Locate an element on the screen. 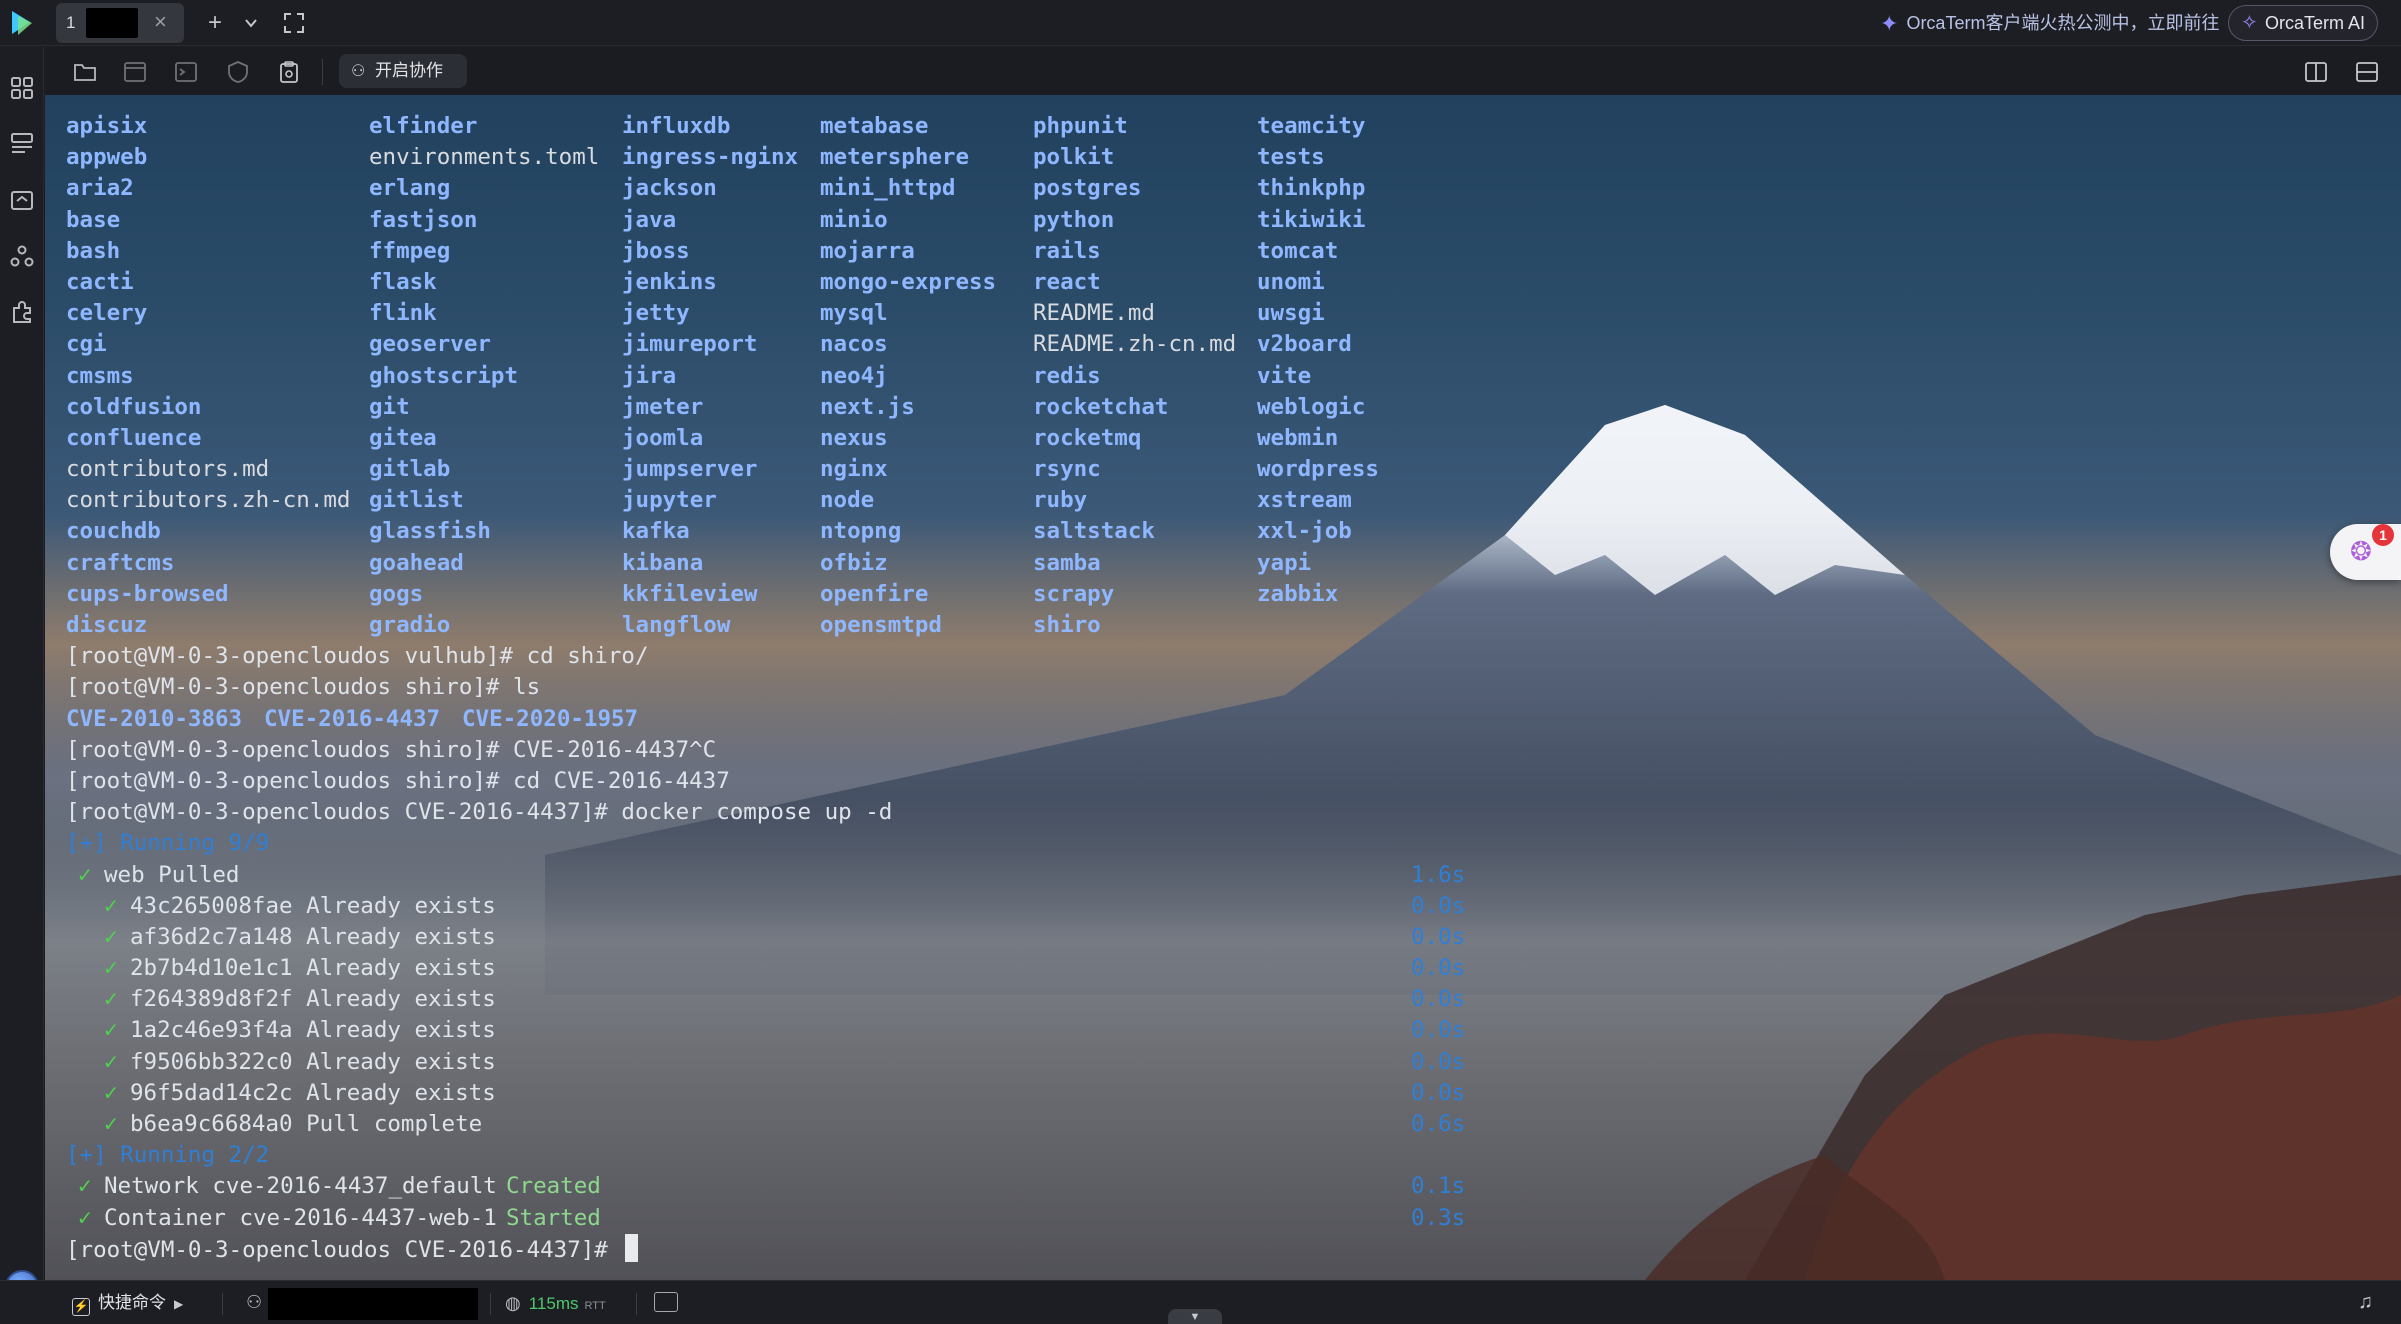 This screenshot has width=2401, height=1324. directory-entry: gitlist is located at coordinates (416, 500).